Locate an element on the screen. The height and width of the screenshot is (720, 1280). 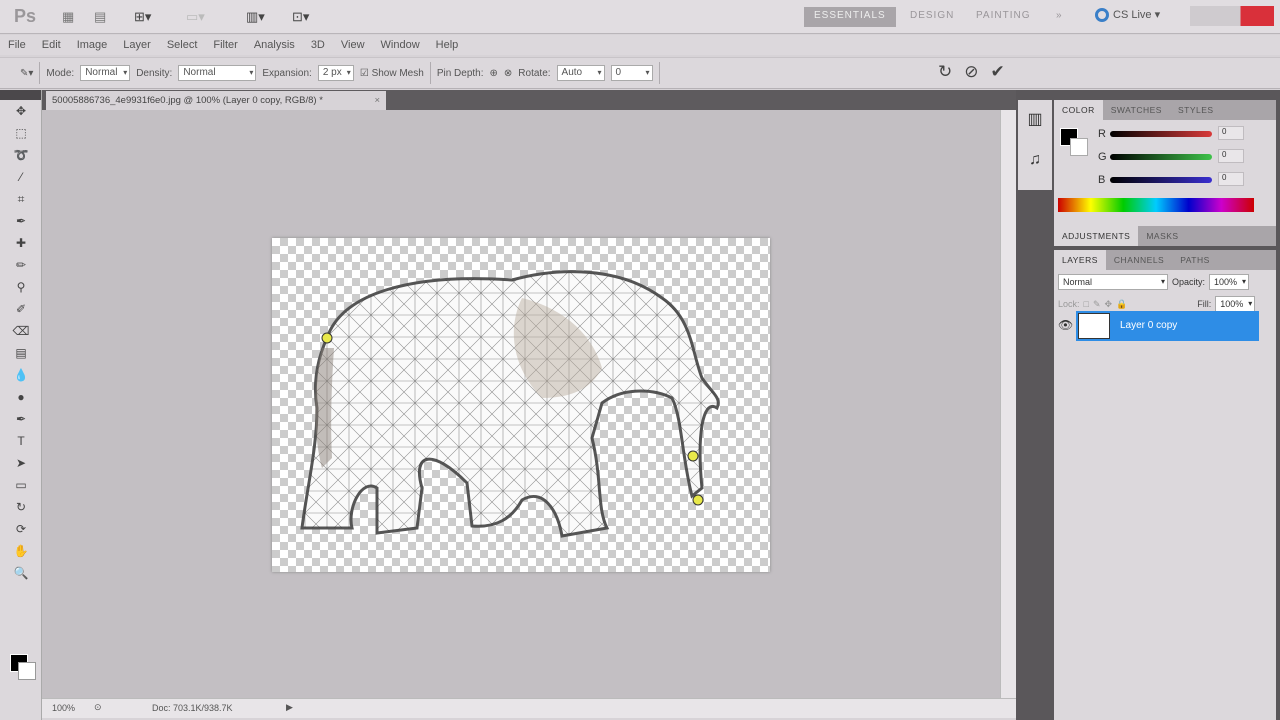
pin-depth-front-icon: ⊕ is located at coordinates (494, 73).